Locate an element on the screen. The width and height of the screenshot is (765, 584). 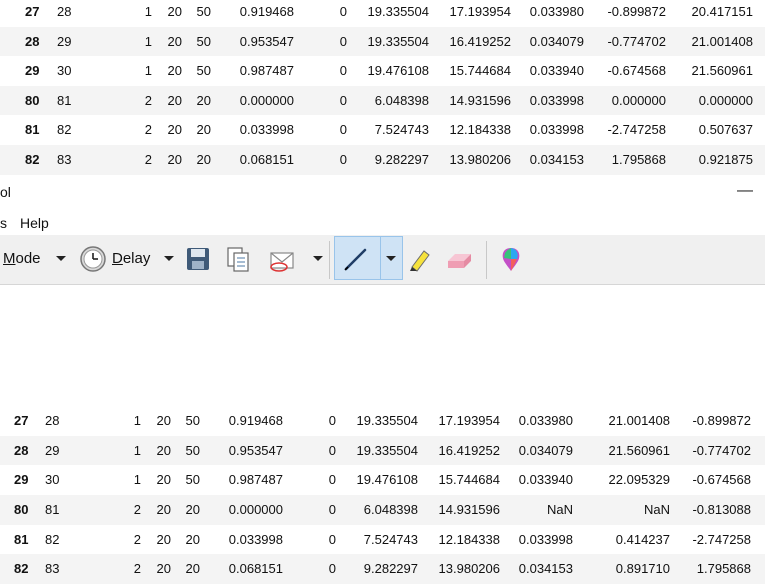
table-cell: 0.034153 is located at coordinates (556, 159).